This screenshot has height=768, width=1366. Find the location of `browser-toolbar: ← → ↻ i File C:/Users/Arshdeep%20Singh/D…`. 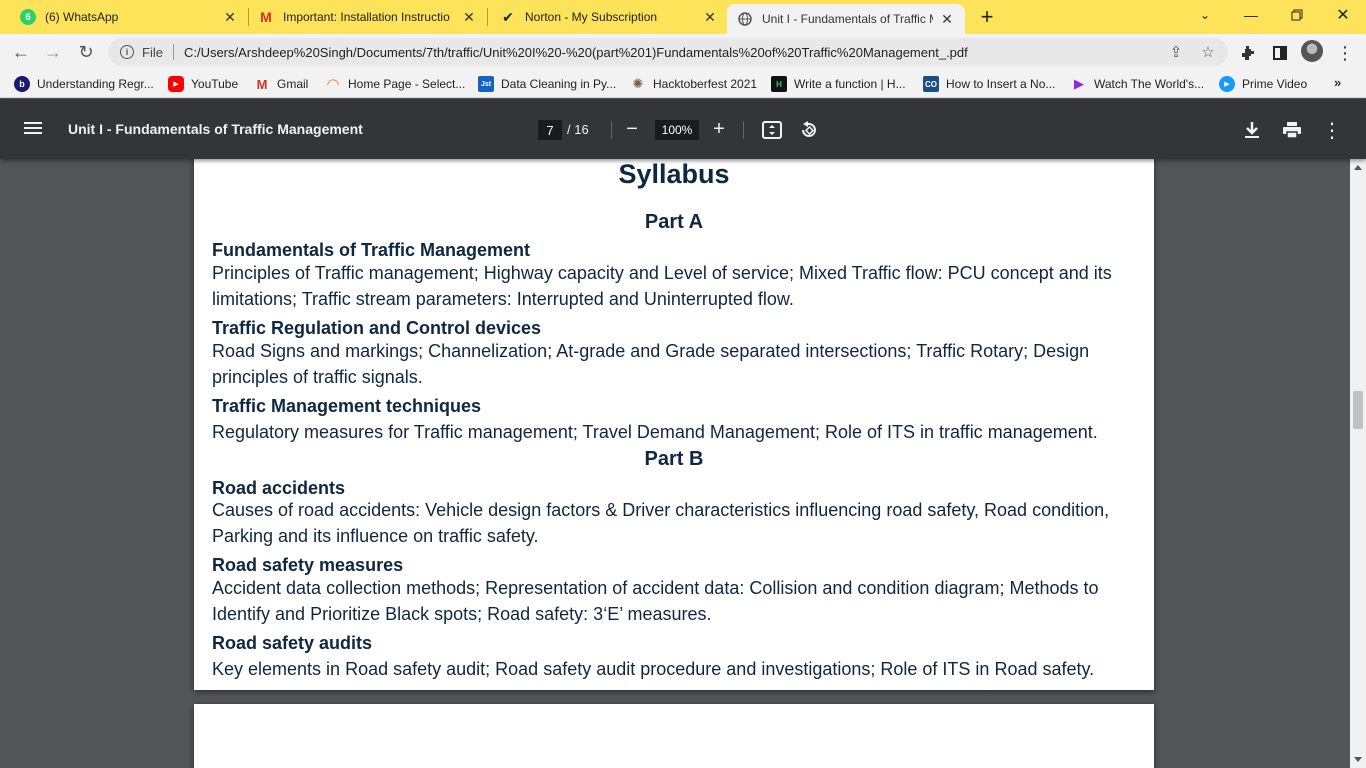

browser-toolbar: ← → ↻ i File C:/Users/Arshdeep%20Singh/D… is located at coordinates (683, 52).